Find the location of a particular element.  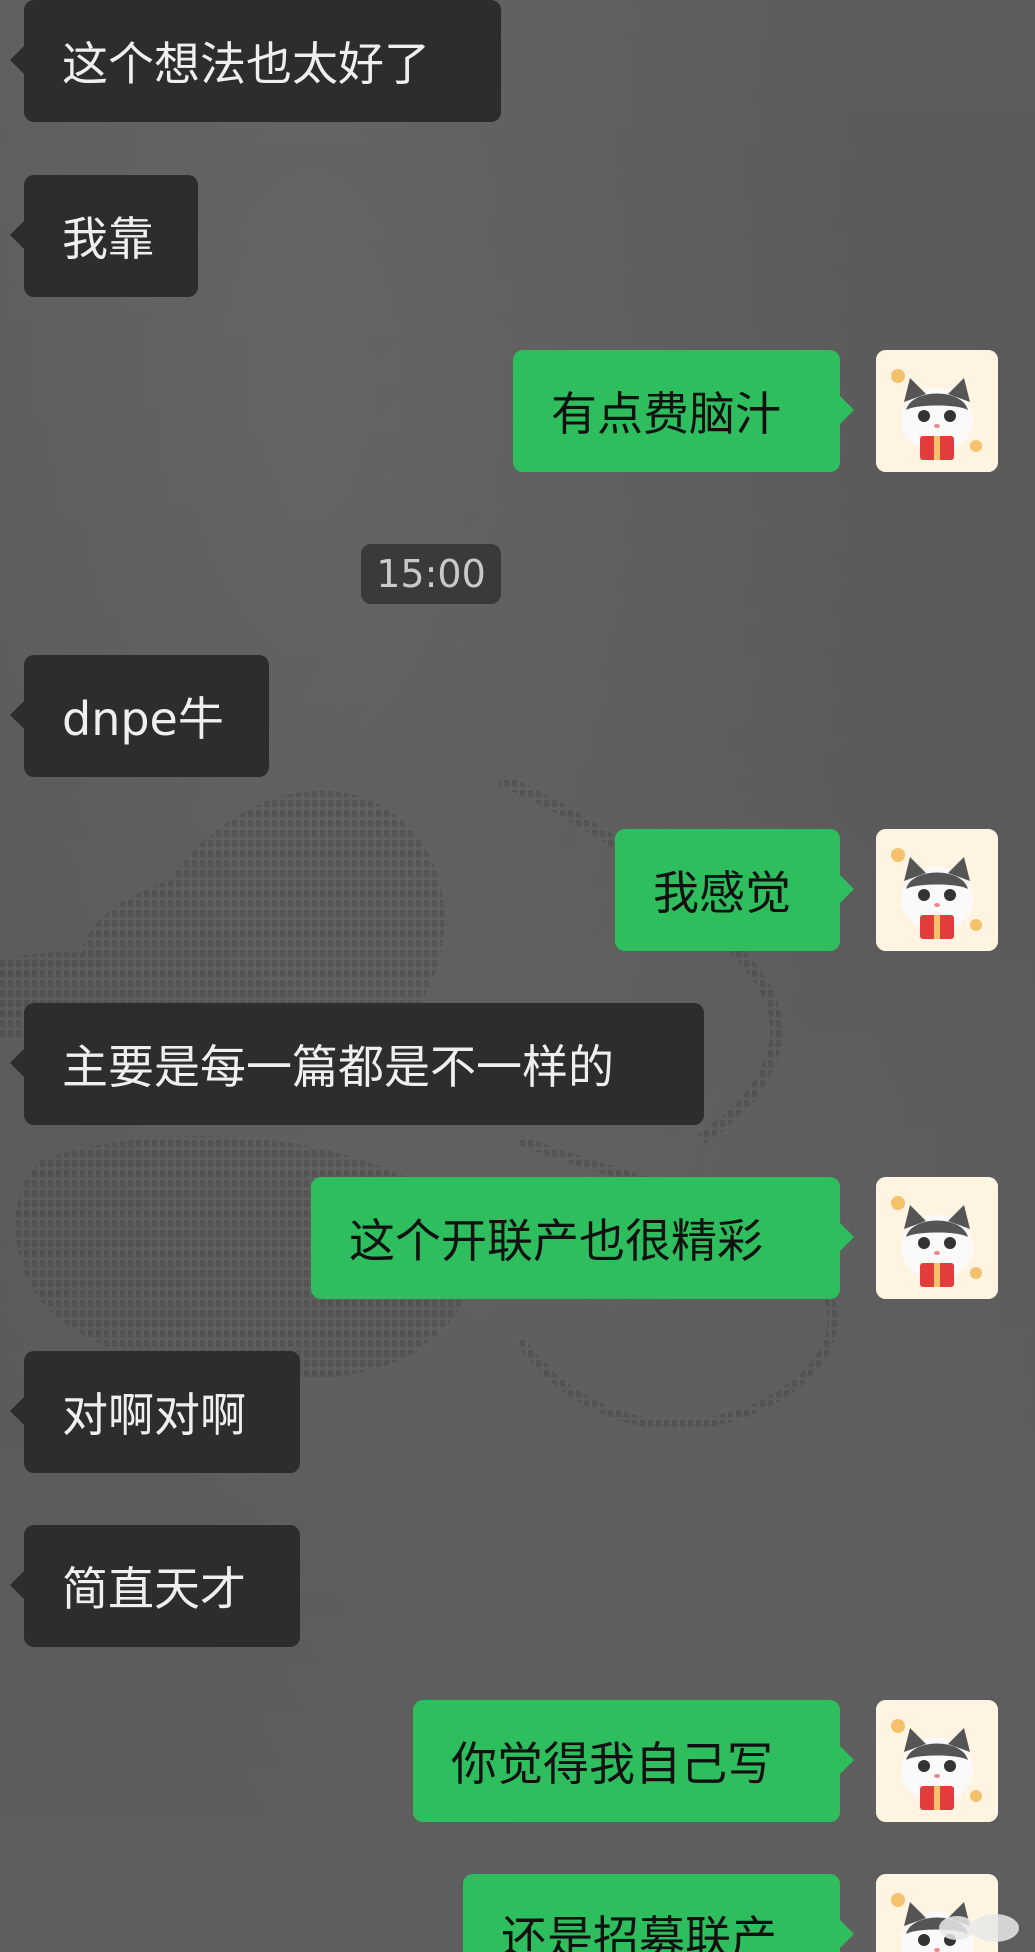

outgoing-message-bubble: 还是招募联产 is located at coordinates (658, 1913).